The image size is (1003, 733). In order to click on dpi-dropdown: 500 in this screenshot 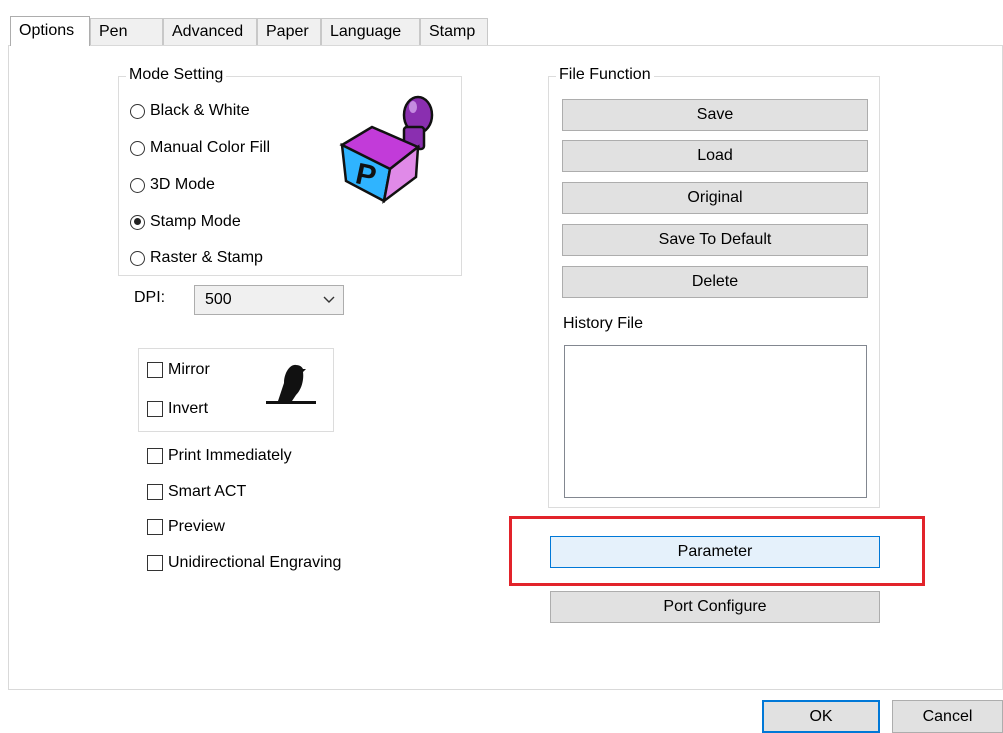, I will do `click(269, 300)`.